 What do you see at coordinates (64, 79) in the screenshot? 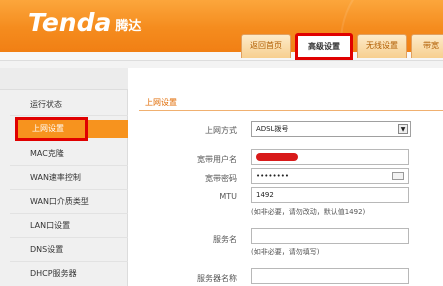
I see `sidebar-header` at bounding box center [64, 79].